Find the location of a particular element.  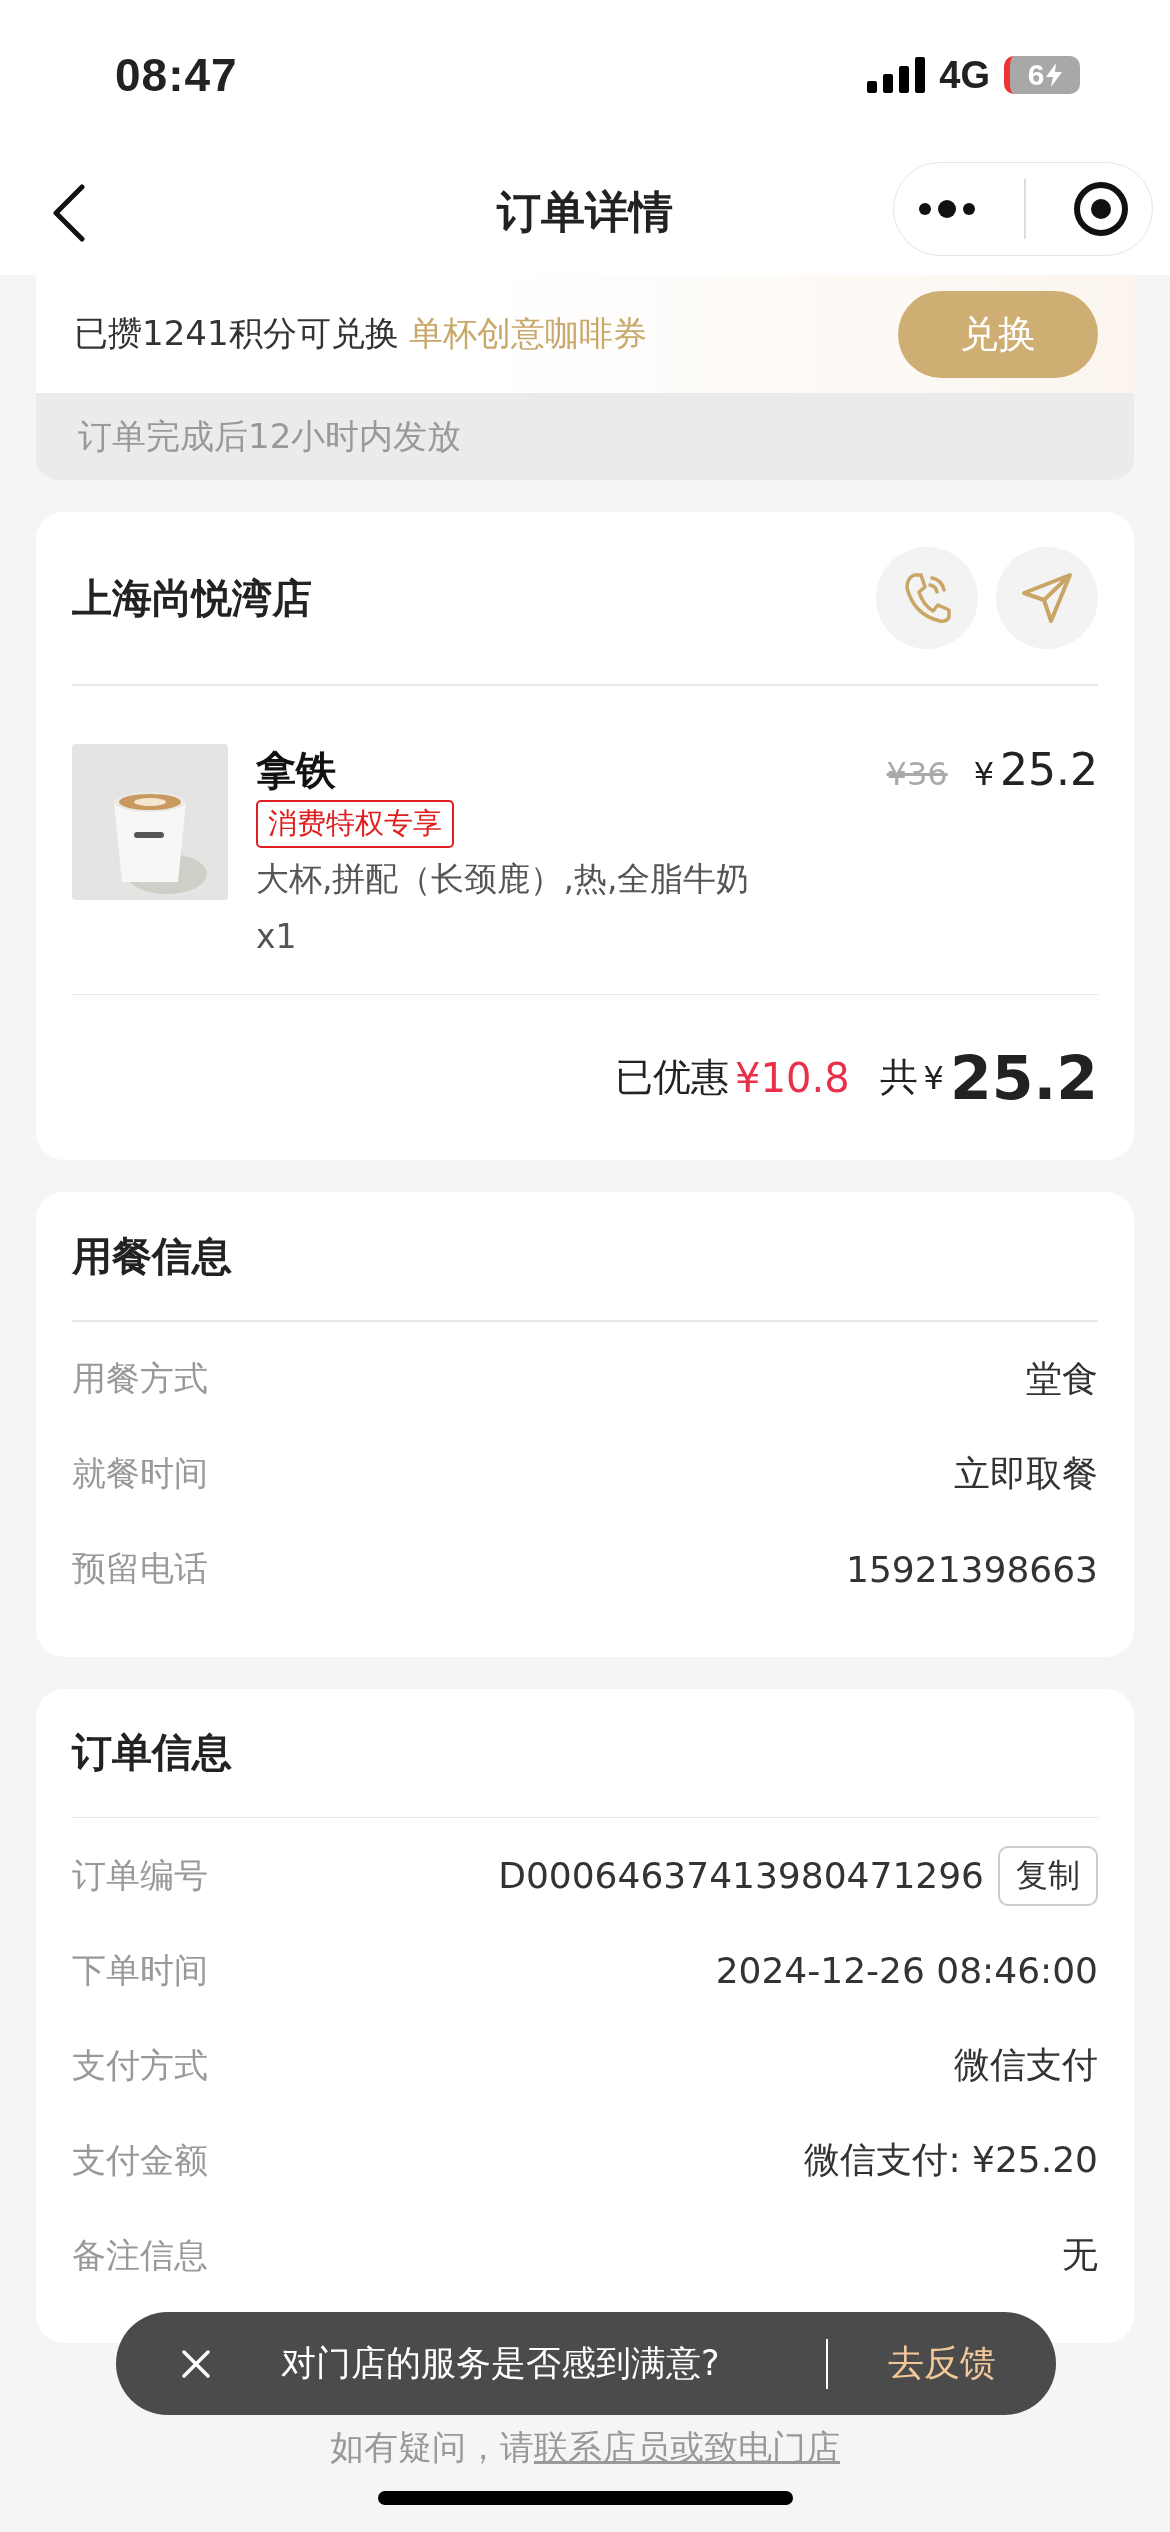

field-label: 备注信息 is located at coordinates (140, 2255).